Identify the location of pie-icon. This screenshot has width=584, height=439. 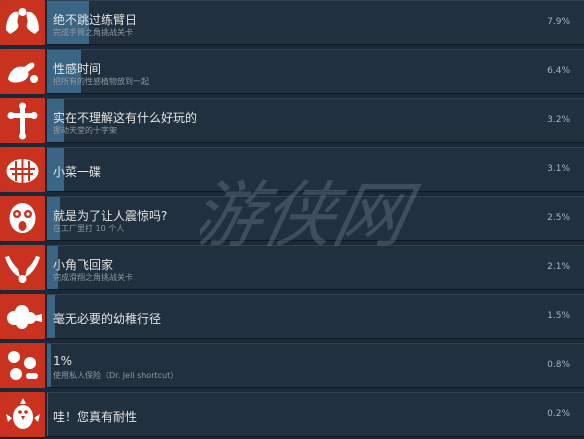
(22, 169).